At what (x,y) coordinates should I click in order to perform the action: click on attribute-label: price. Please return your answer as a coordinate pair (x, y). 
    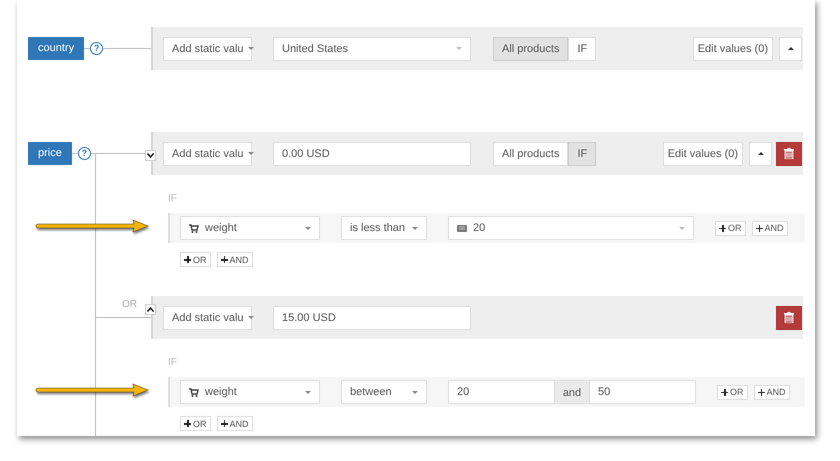
    Looking at the image, I should click on (50, 153).